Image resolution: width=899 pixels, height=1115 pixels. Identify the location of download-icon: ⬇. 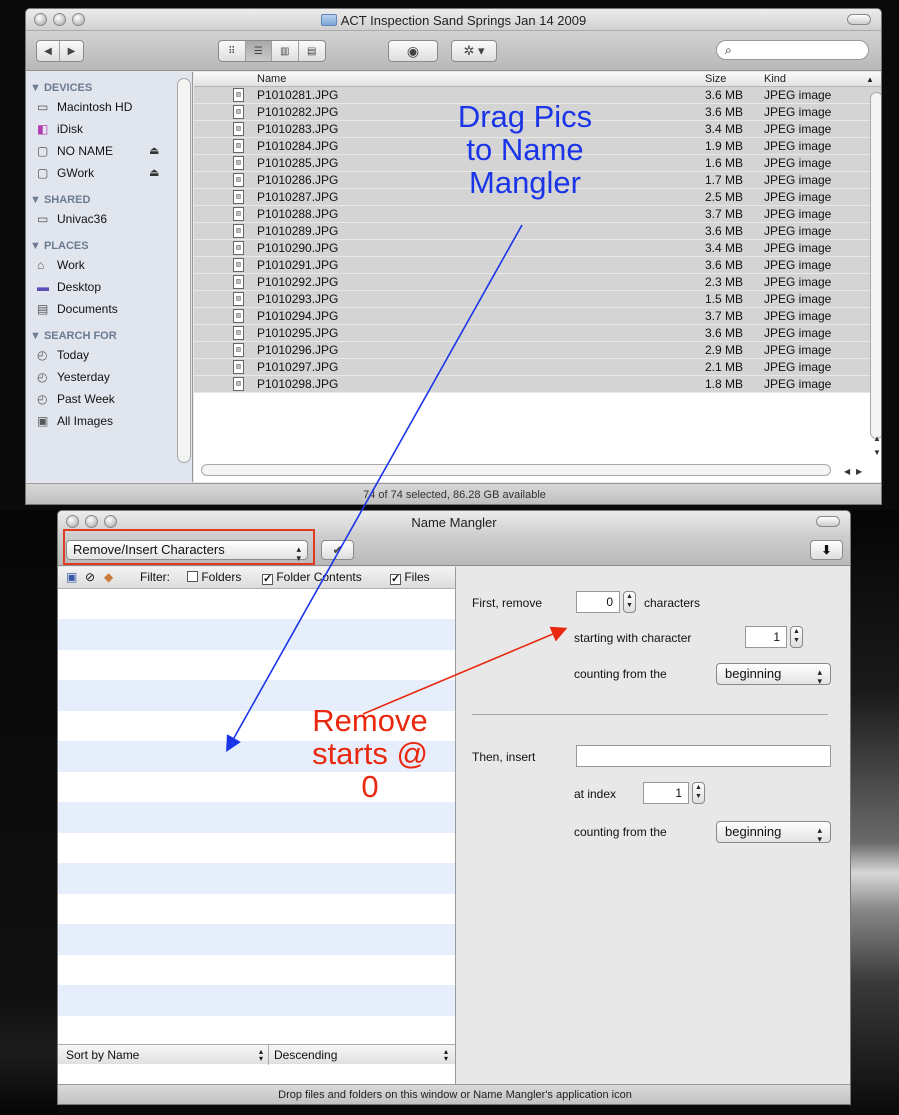
(826, 550).